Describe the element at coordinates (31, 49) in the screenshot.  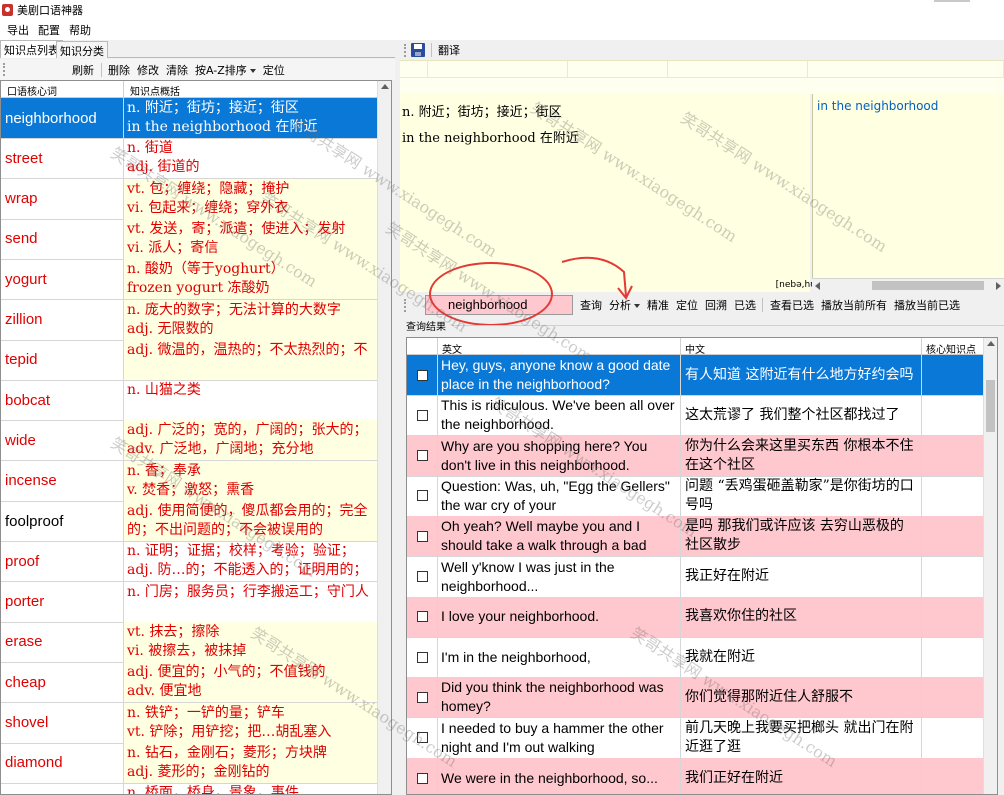
I see `tab-knowledge-list: 知识点列表` at that location.